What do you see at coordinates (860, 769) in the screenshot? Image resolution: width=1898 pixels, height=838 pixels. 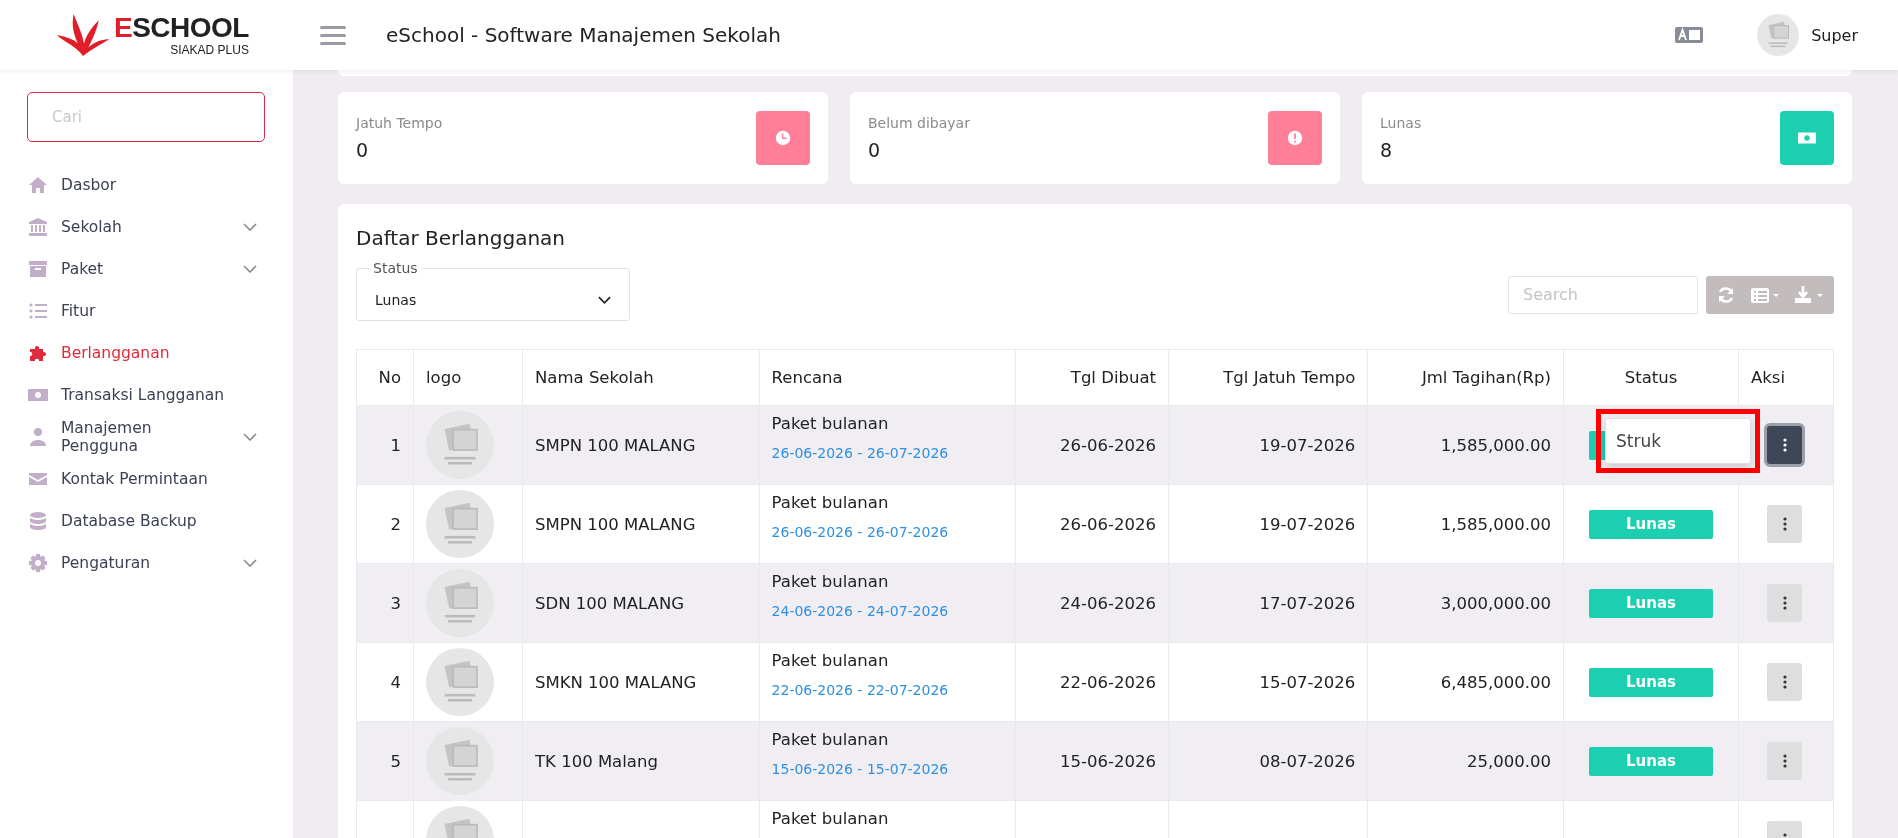 I see `plan-period: 15-06-2026 - 15-07-2026` at bounding box center [860, 769].